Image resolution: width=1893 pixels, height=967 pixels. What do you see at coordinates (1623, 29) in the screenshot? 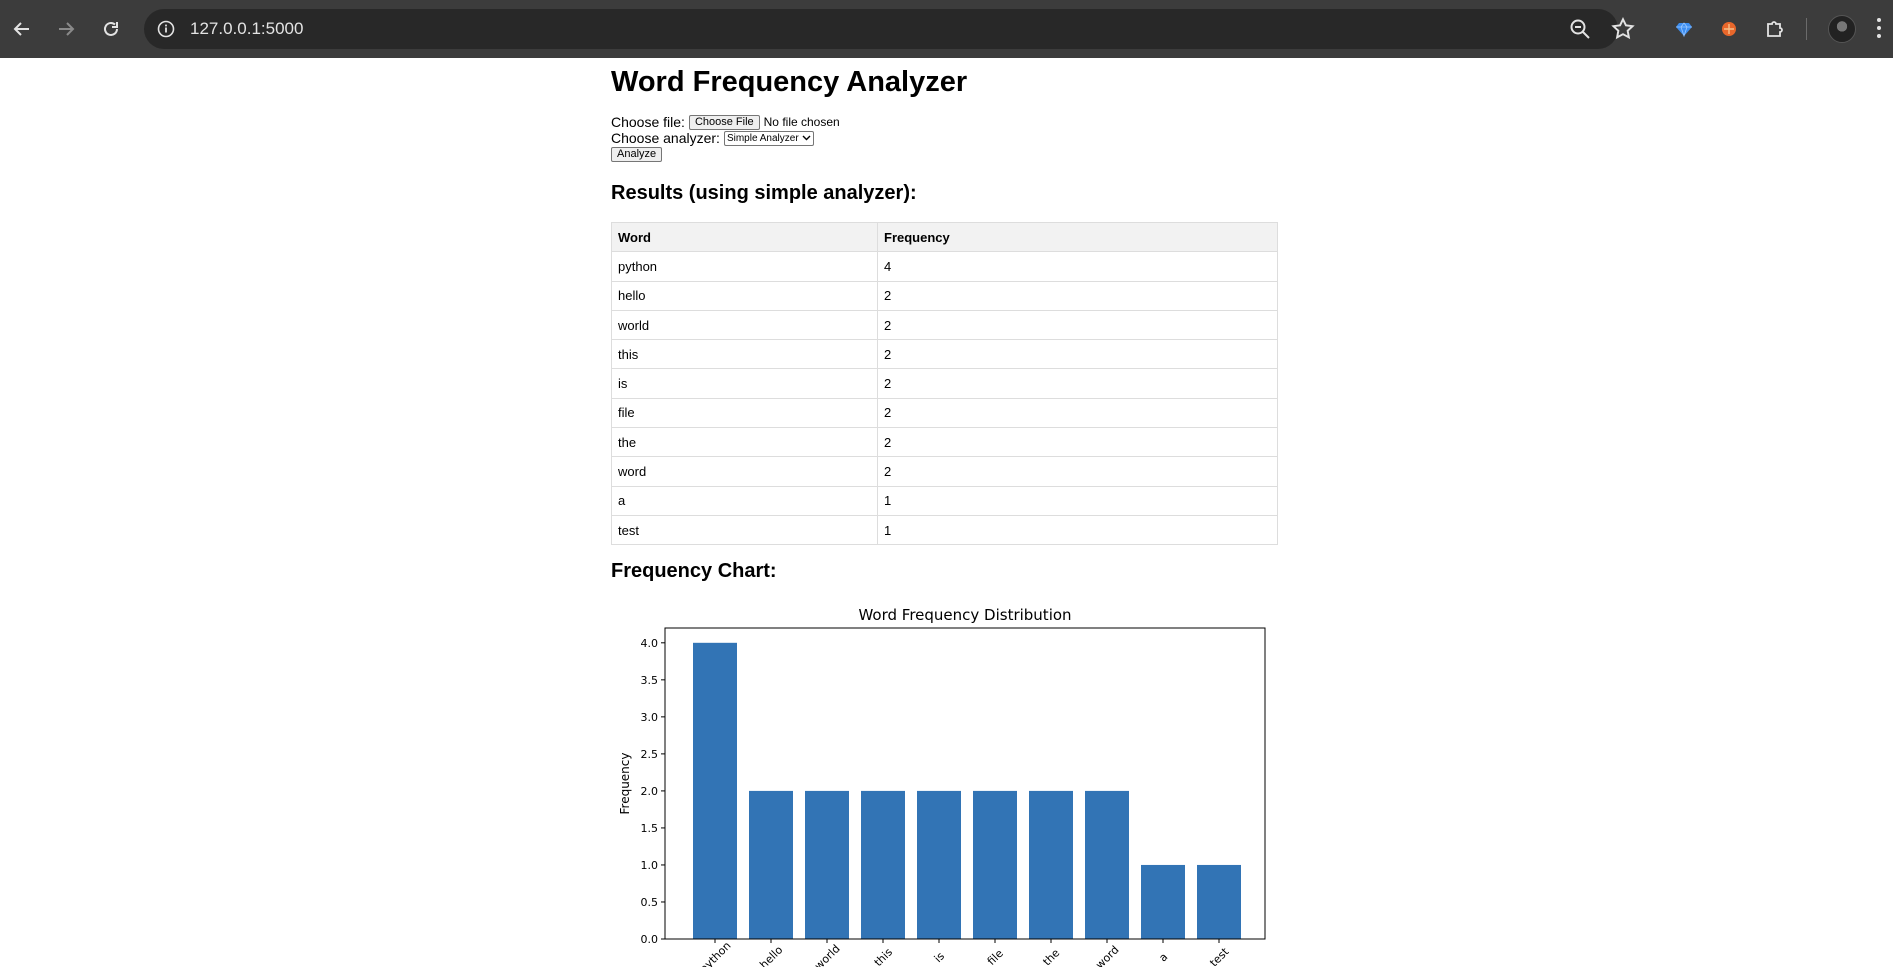
I see `bookmark-star-icon` at bounding box center [1623, 29].